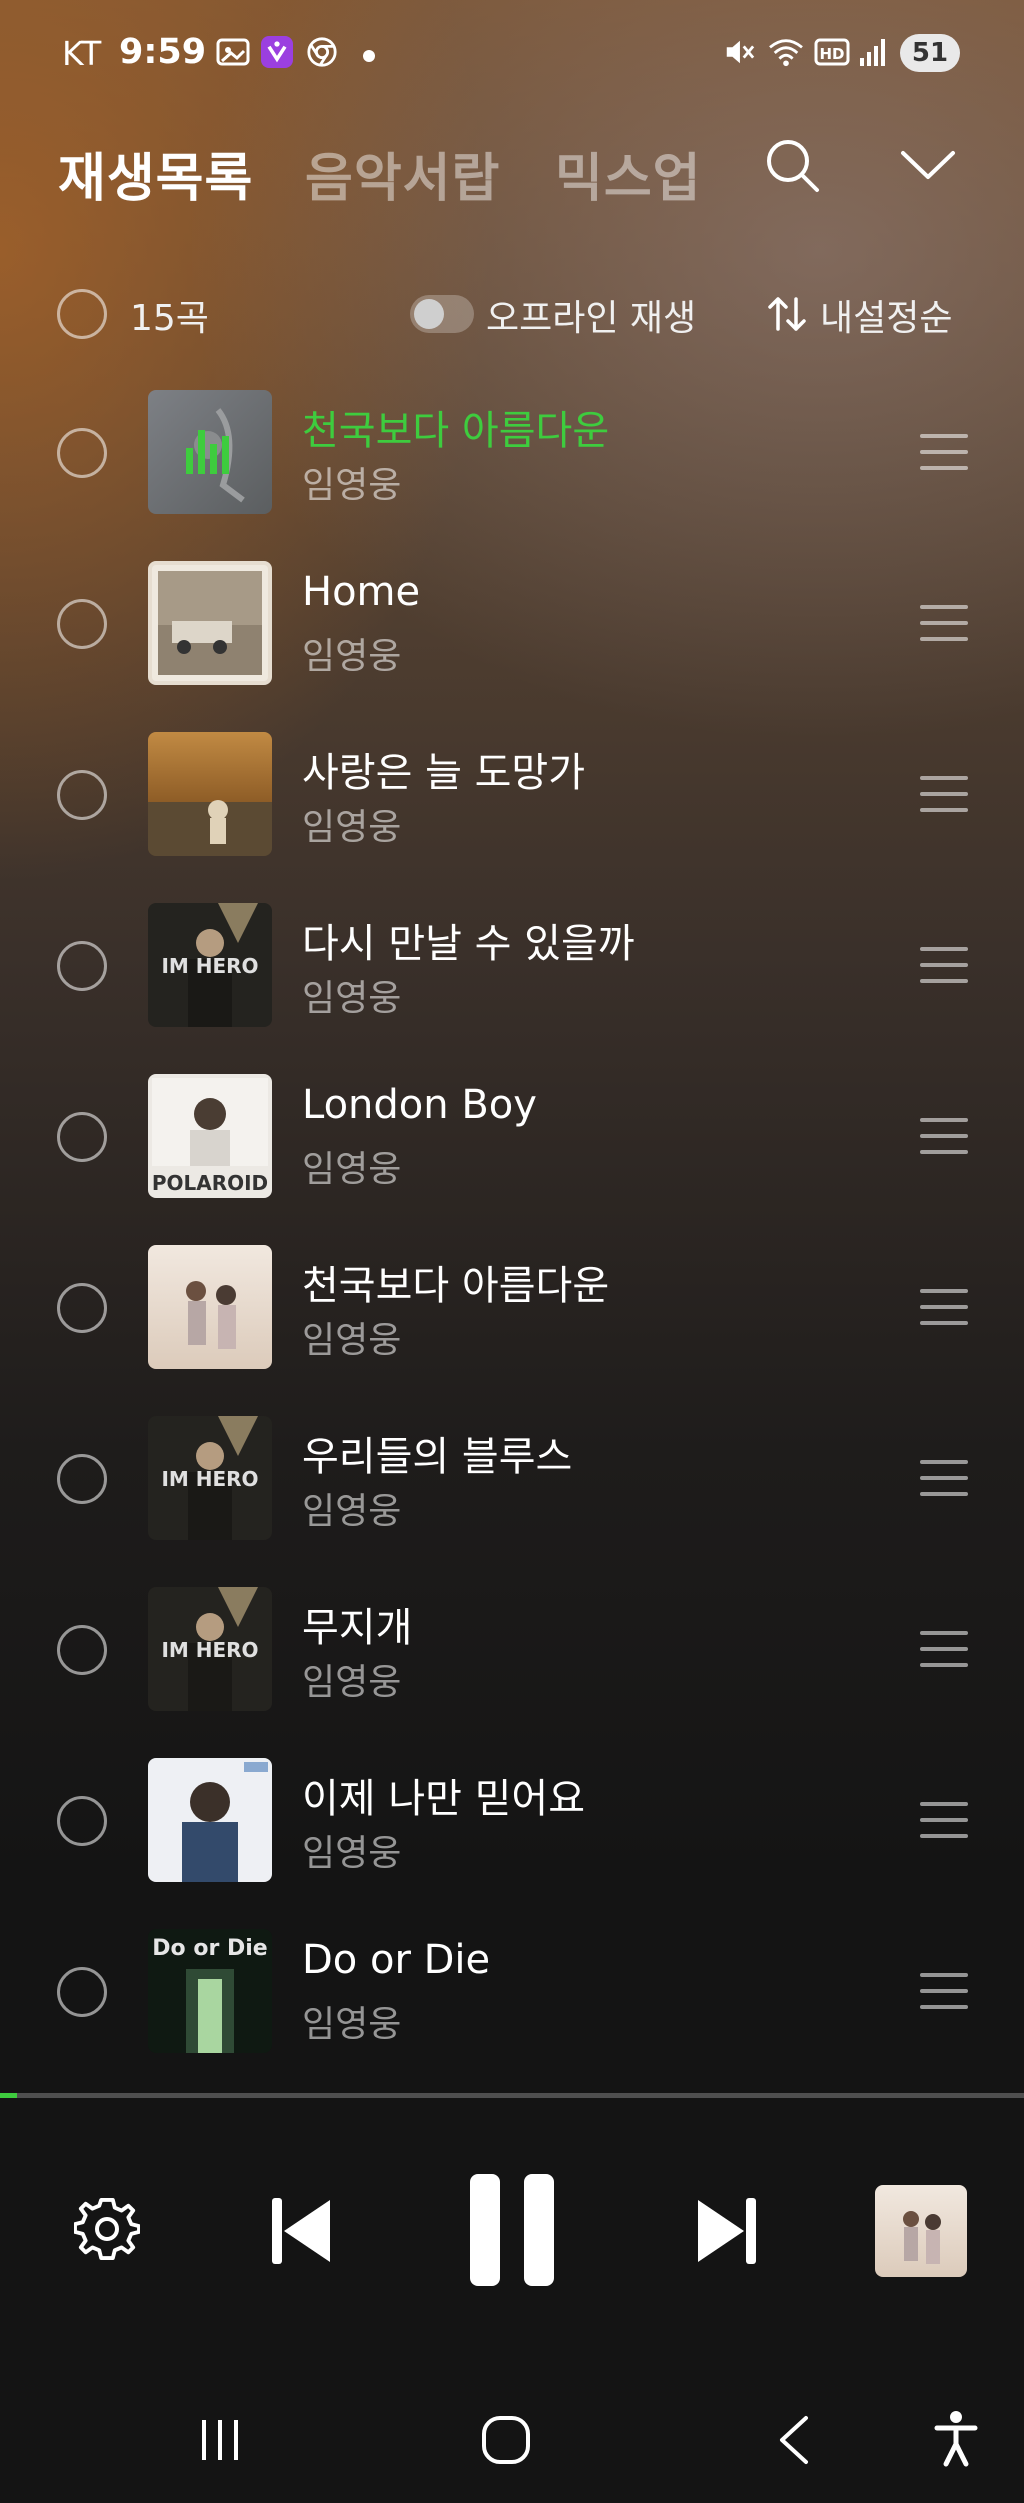  Describe the element at coordinates (163, 52) in the screenshot. I see `clock: 9:59` at that location.